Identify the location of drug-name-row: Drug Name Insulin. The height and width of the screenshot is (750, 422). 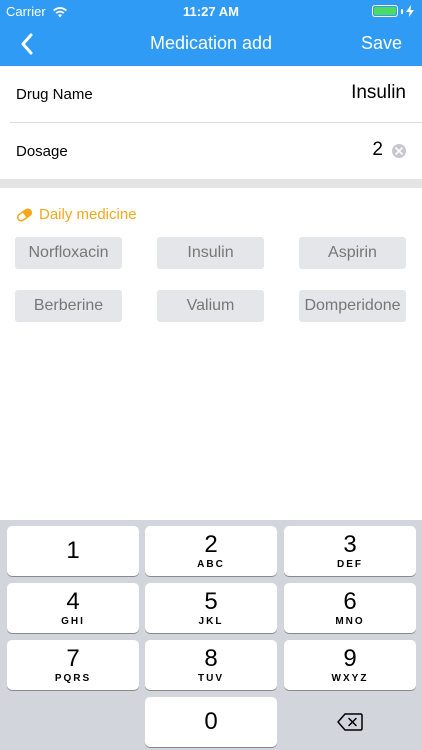
(211, 94).